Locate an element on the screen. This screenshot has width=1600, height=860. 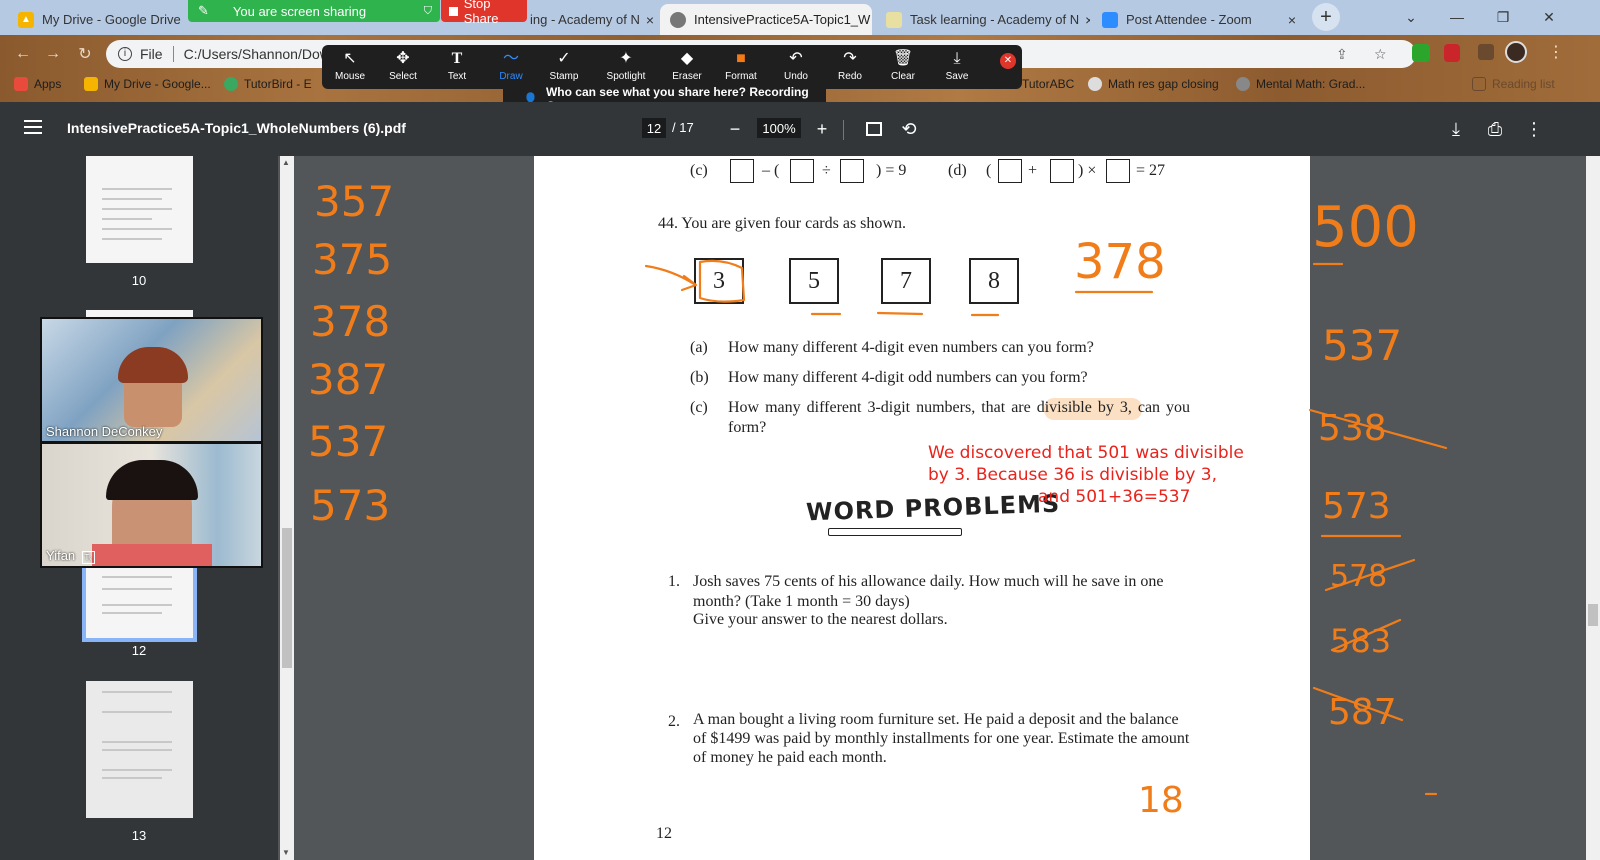
tab-academy: ing - Academy of N × is located at coordinates (589, 19).